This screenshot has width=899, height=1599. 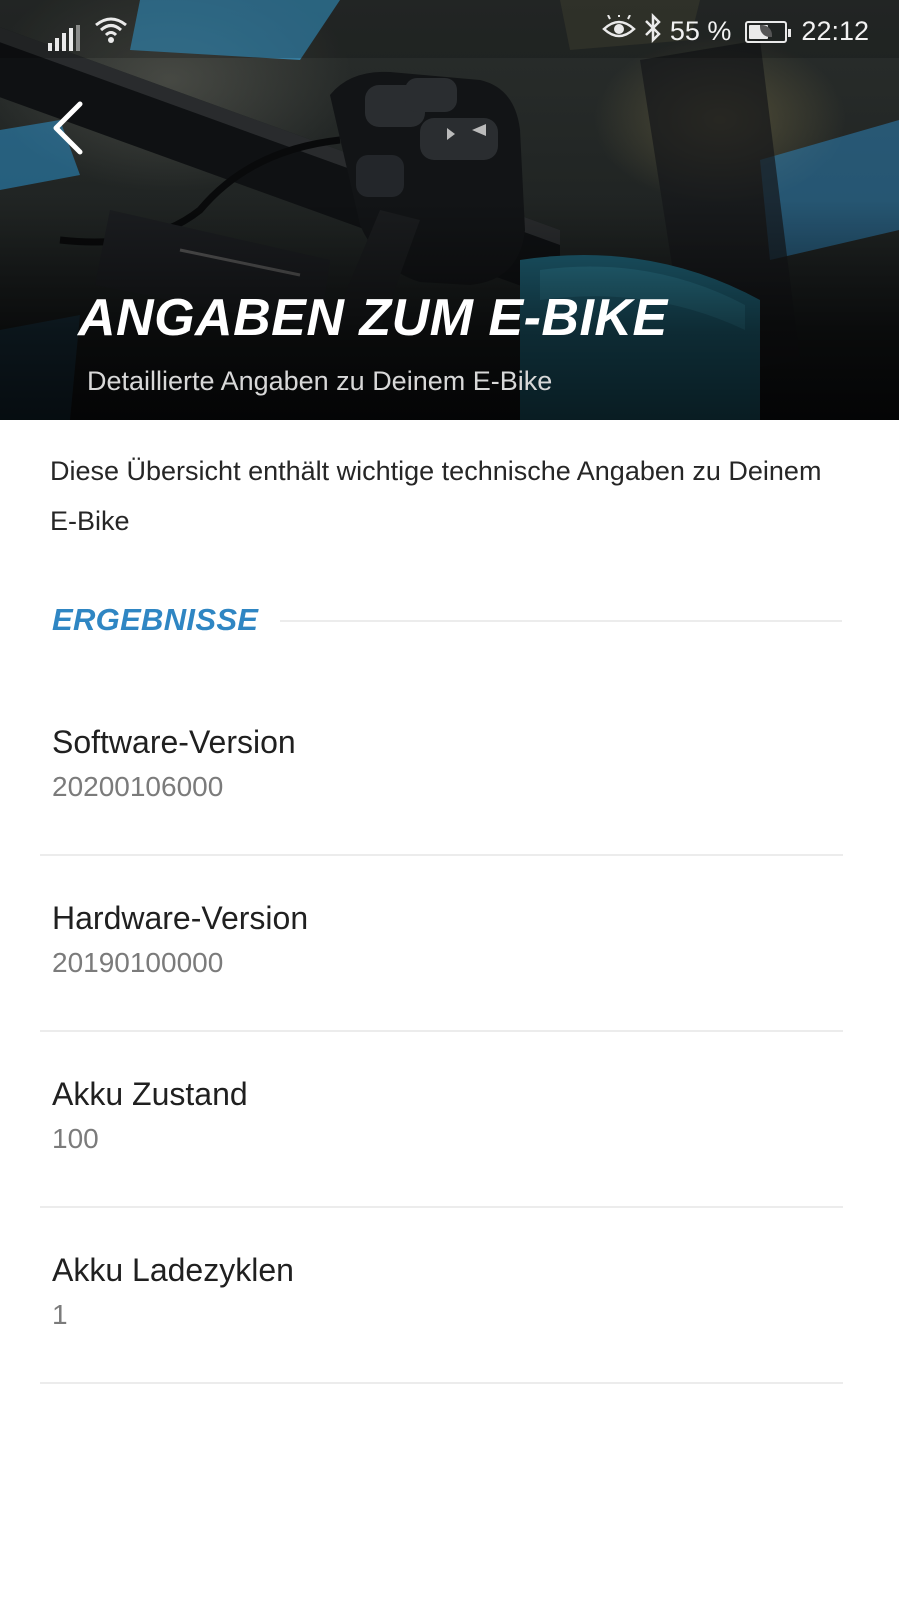 What do you see at coordinates (653, 31) in the screenshot?
I see `bluetooth-icon` at bounding box center [653, 31].